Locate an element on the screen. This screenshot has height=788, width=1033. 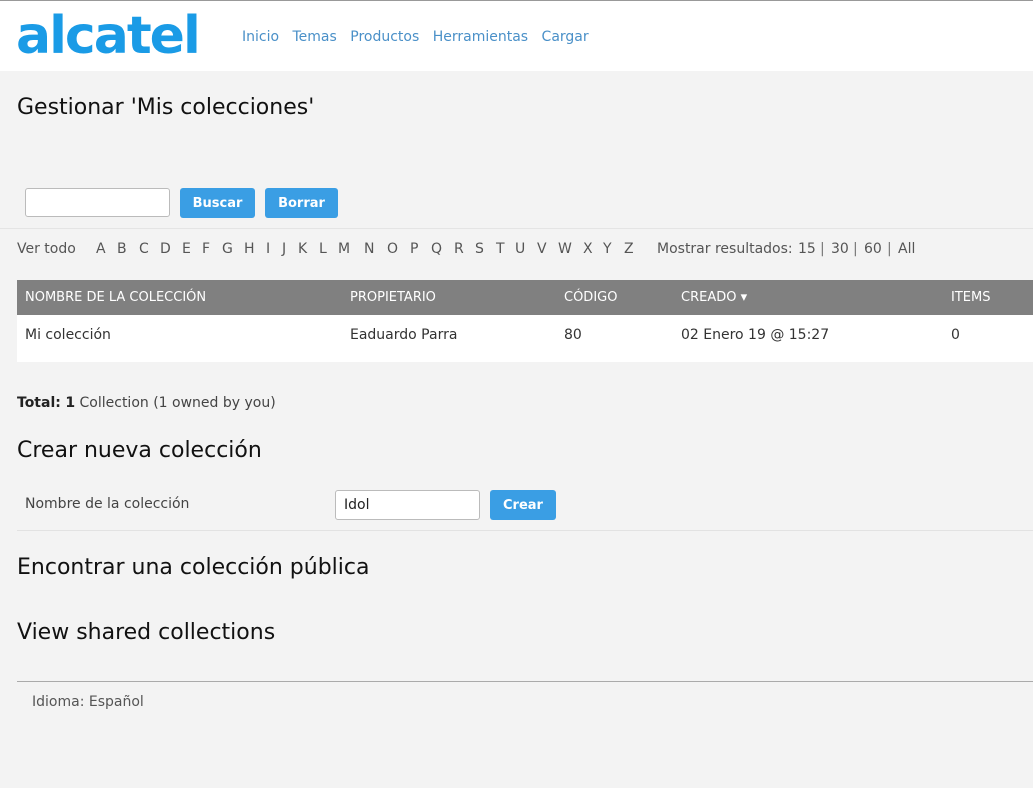
total-text: Collection (1 owned by you) is located at coordinates (177, 403).